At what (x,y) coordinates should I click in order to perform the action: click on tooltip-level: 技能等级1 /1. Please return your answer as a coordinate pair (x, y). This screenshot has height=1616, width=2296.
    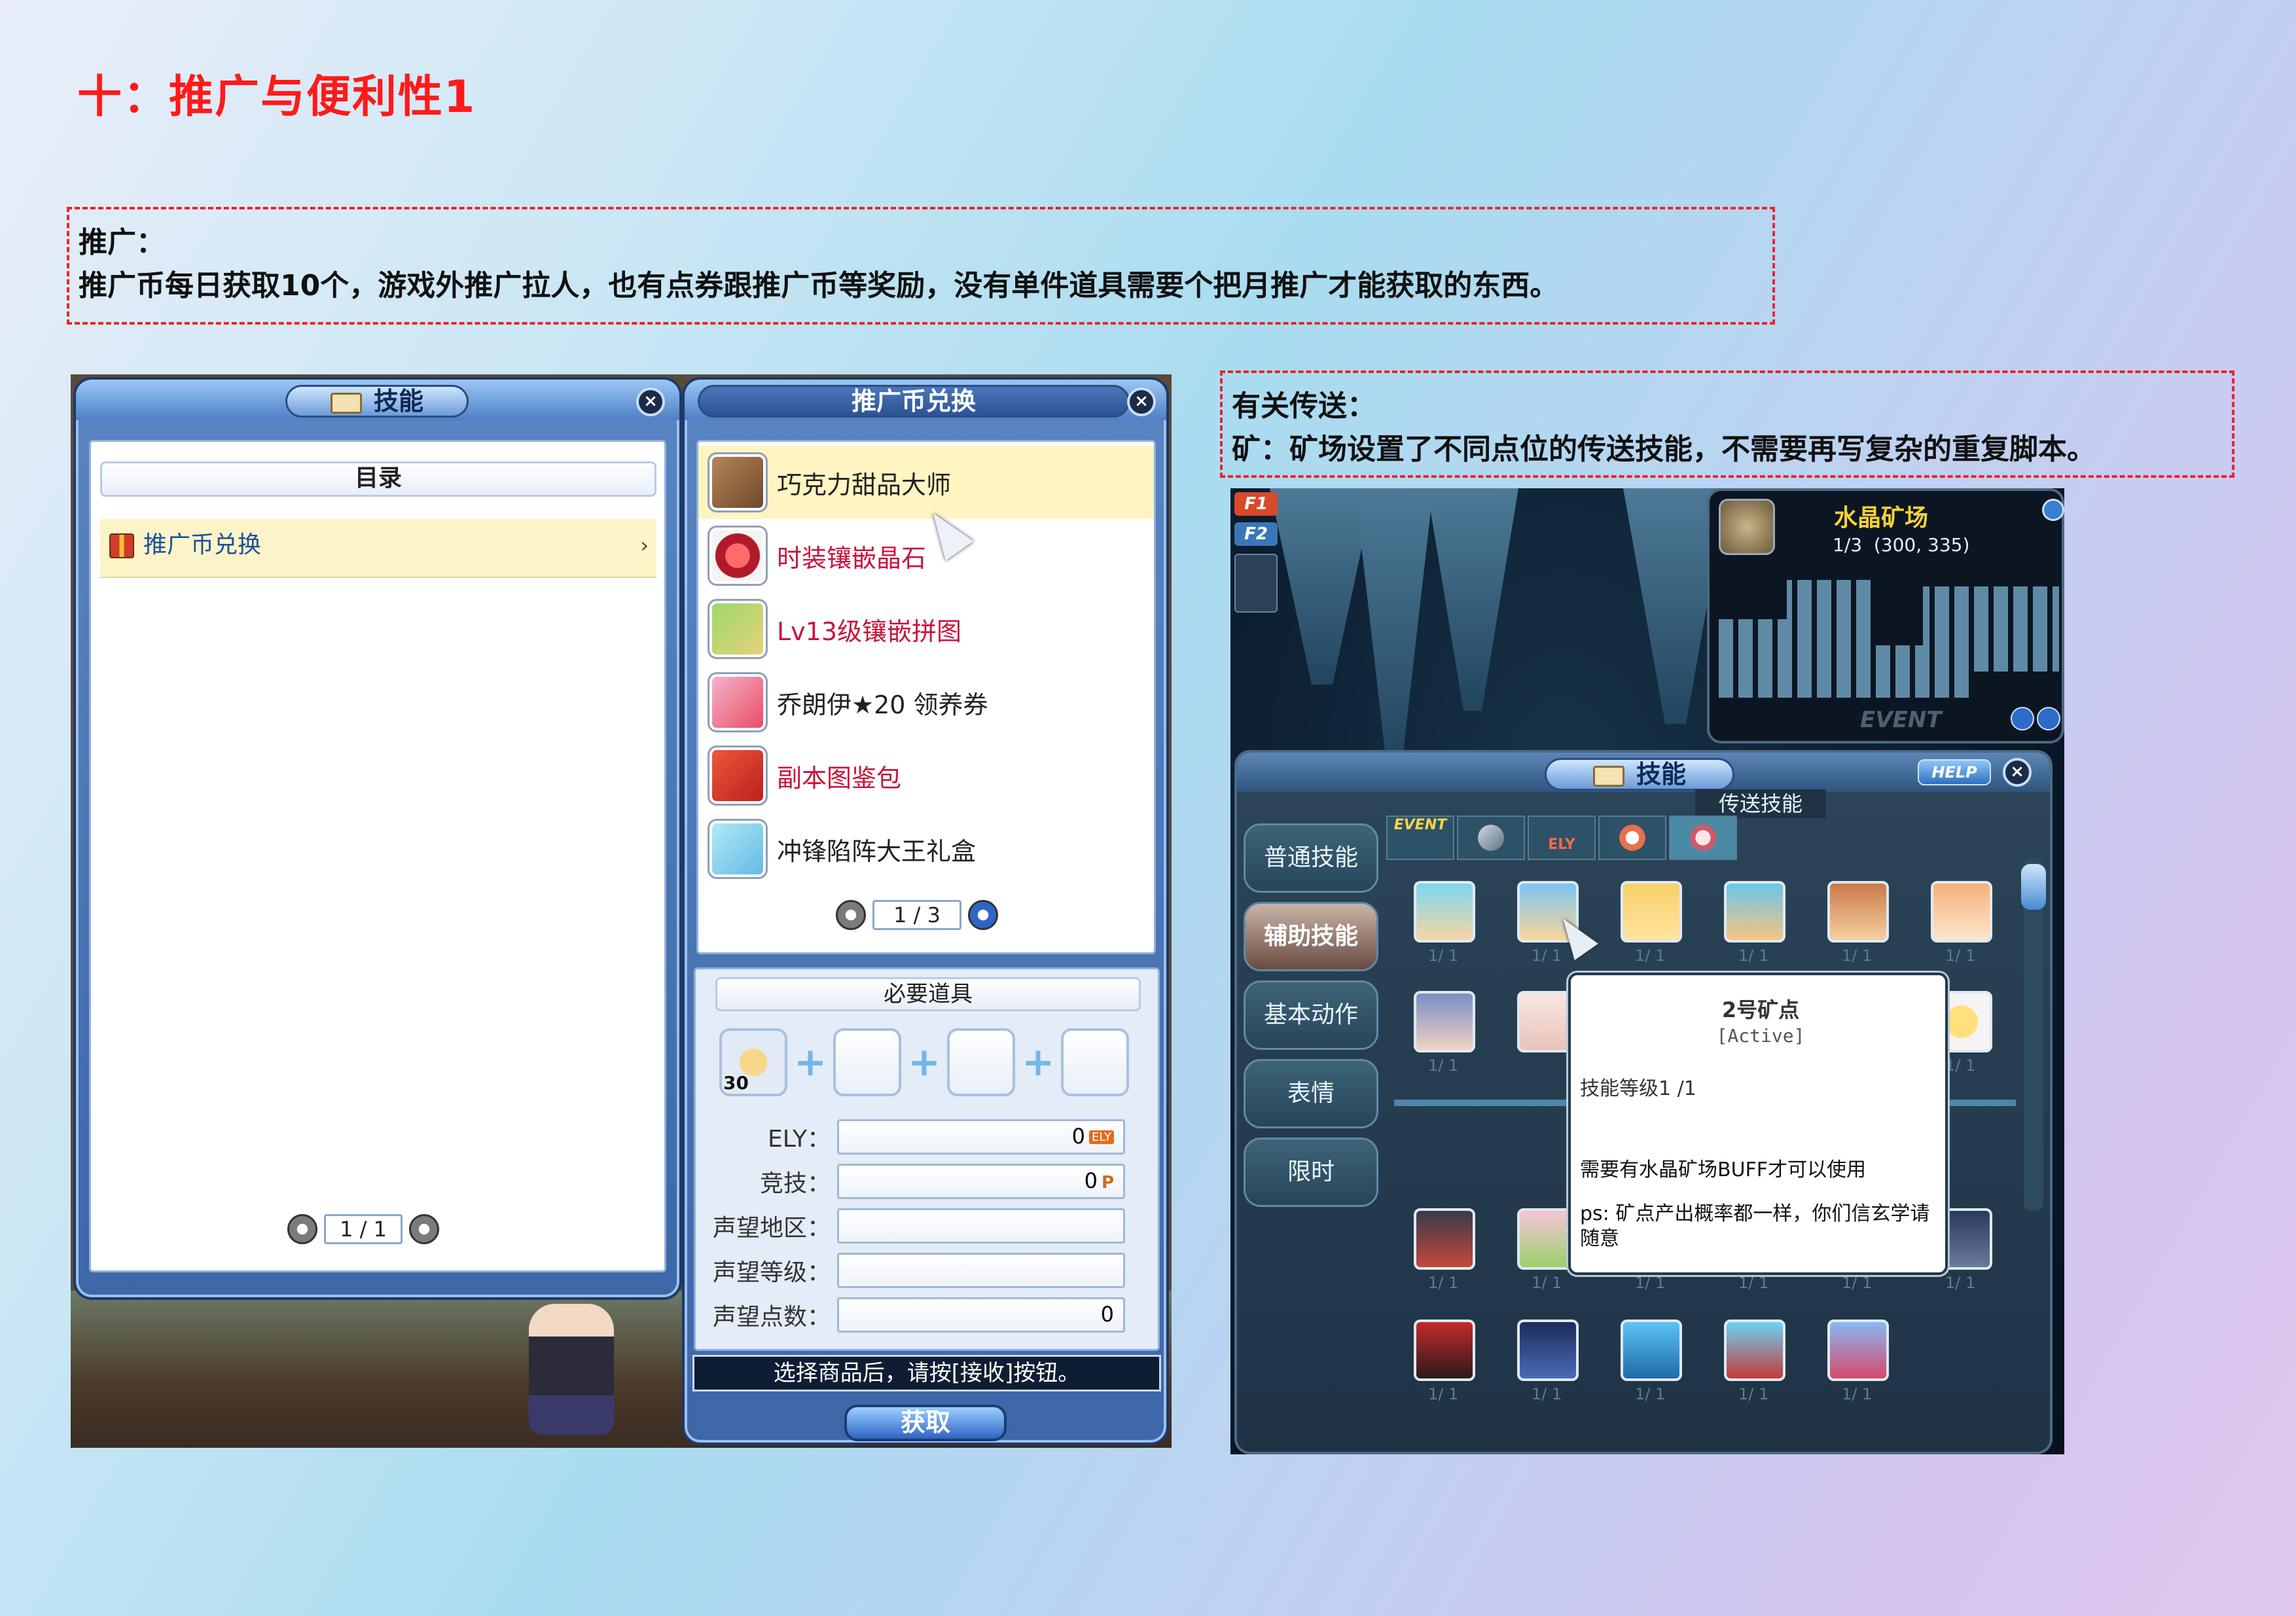
    Looking at the image, I should click on (1638, 1088).